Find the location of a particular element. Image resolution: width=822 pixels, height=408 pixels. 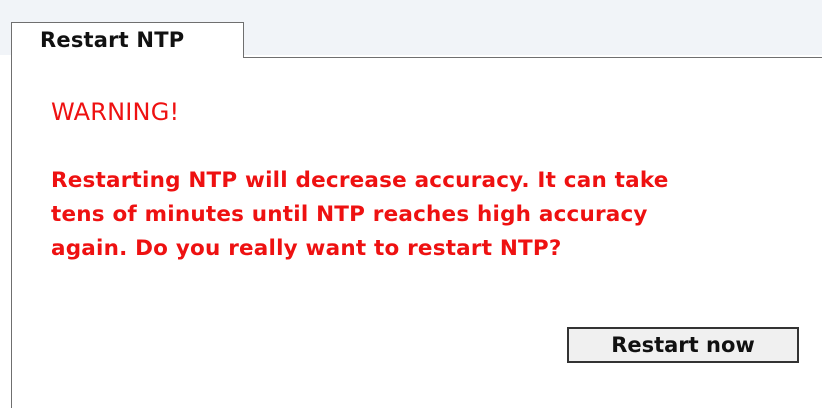

tab-label: Restart NTP is located at coordinates (112, 40).